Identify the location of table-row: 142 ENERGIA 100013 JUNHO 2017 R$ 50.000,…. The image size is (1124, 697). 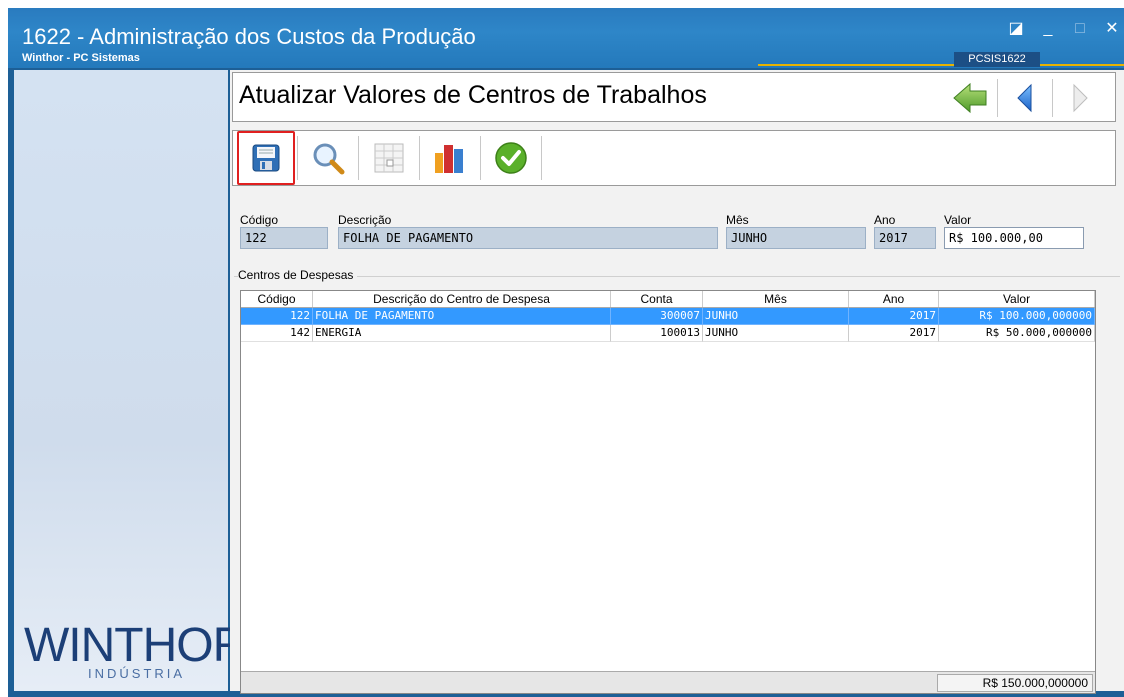
(668, 333).